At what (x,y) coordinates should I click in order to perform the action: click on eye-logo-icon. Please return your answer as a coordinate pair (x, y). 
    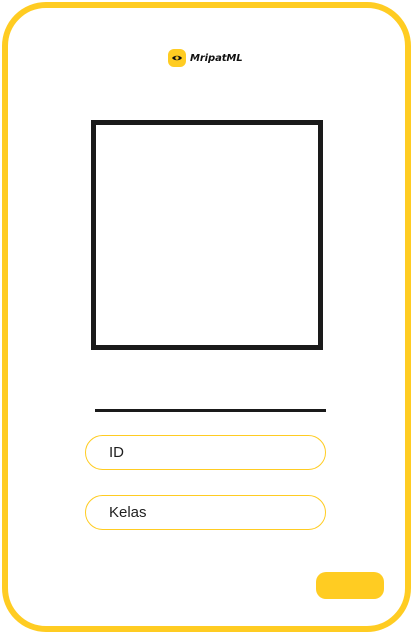
    Looking at the image, I should click on (177, 58).